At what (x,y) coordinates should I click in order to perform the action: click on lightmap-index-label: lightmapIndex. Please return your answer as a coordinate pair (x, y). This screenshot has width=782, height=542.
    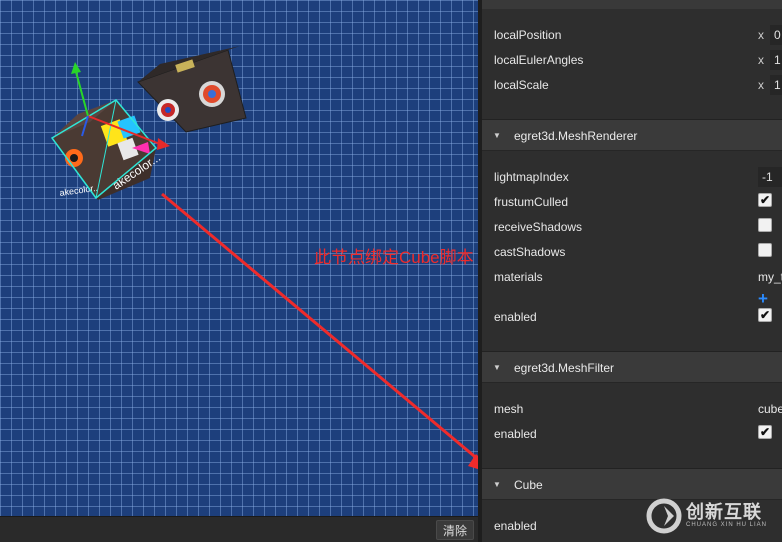
    Looking at the image, I should click on (531, 177).